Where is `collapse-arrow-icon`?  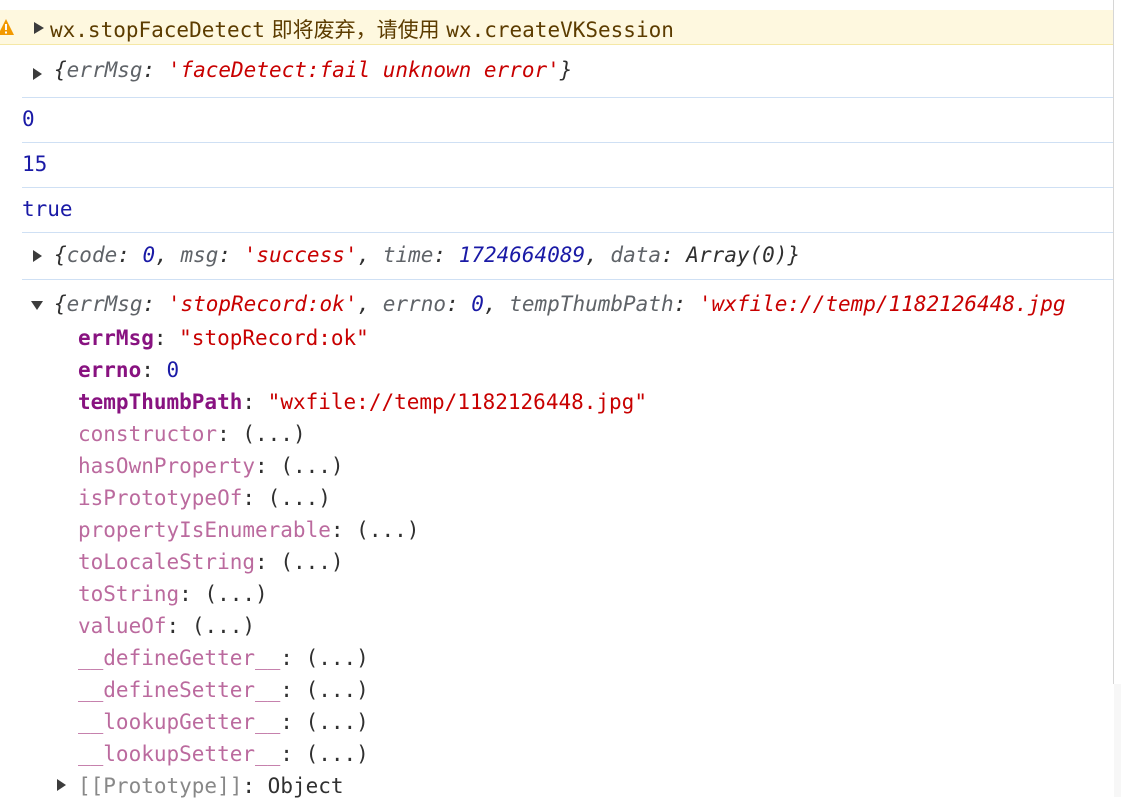 collapse-arrow-icon is located at coordinates (37, 305).